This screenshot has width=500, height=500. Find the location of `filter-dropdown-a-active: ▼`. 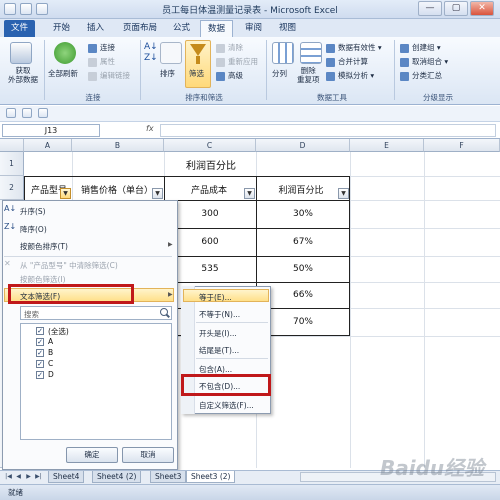

filter-dropdown-a-active: ▼ is located at coordinates (65, 193).